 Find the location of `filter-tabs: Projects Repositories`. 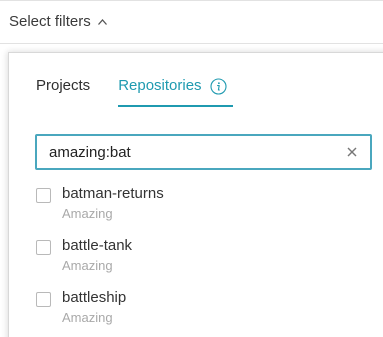

filter-tabs: Projects Repositories is located at coordinates (134, 91).